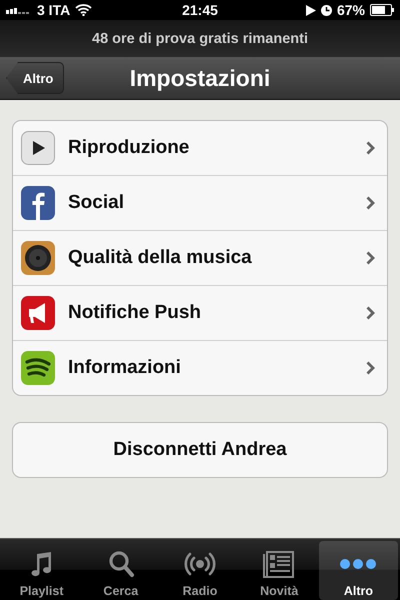 This screenshot has height=600, width=400. What do you see at coordinates (38, 368) in the screenshot?
I see `waves-icon` at bounding box center [38, 368].